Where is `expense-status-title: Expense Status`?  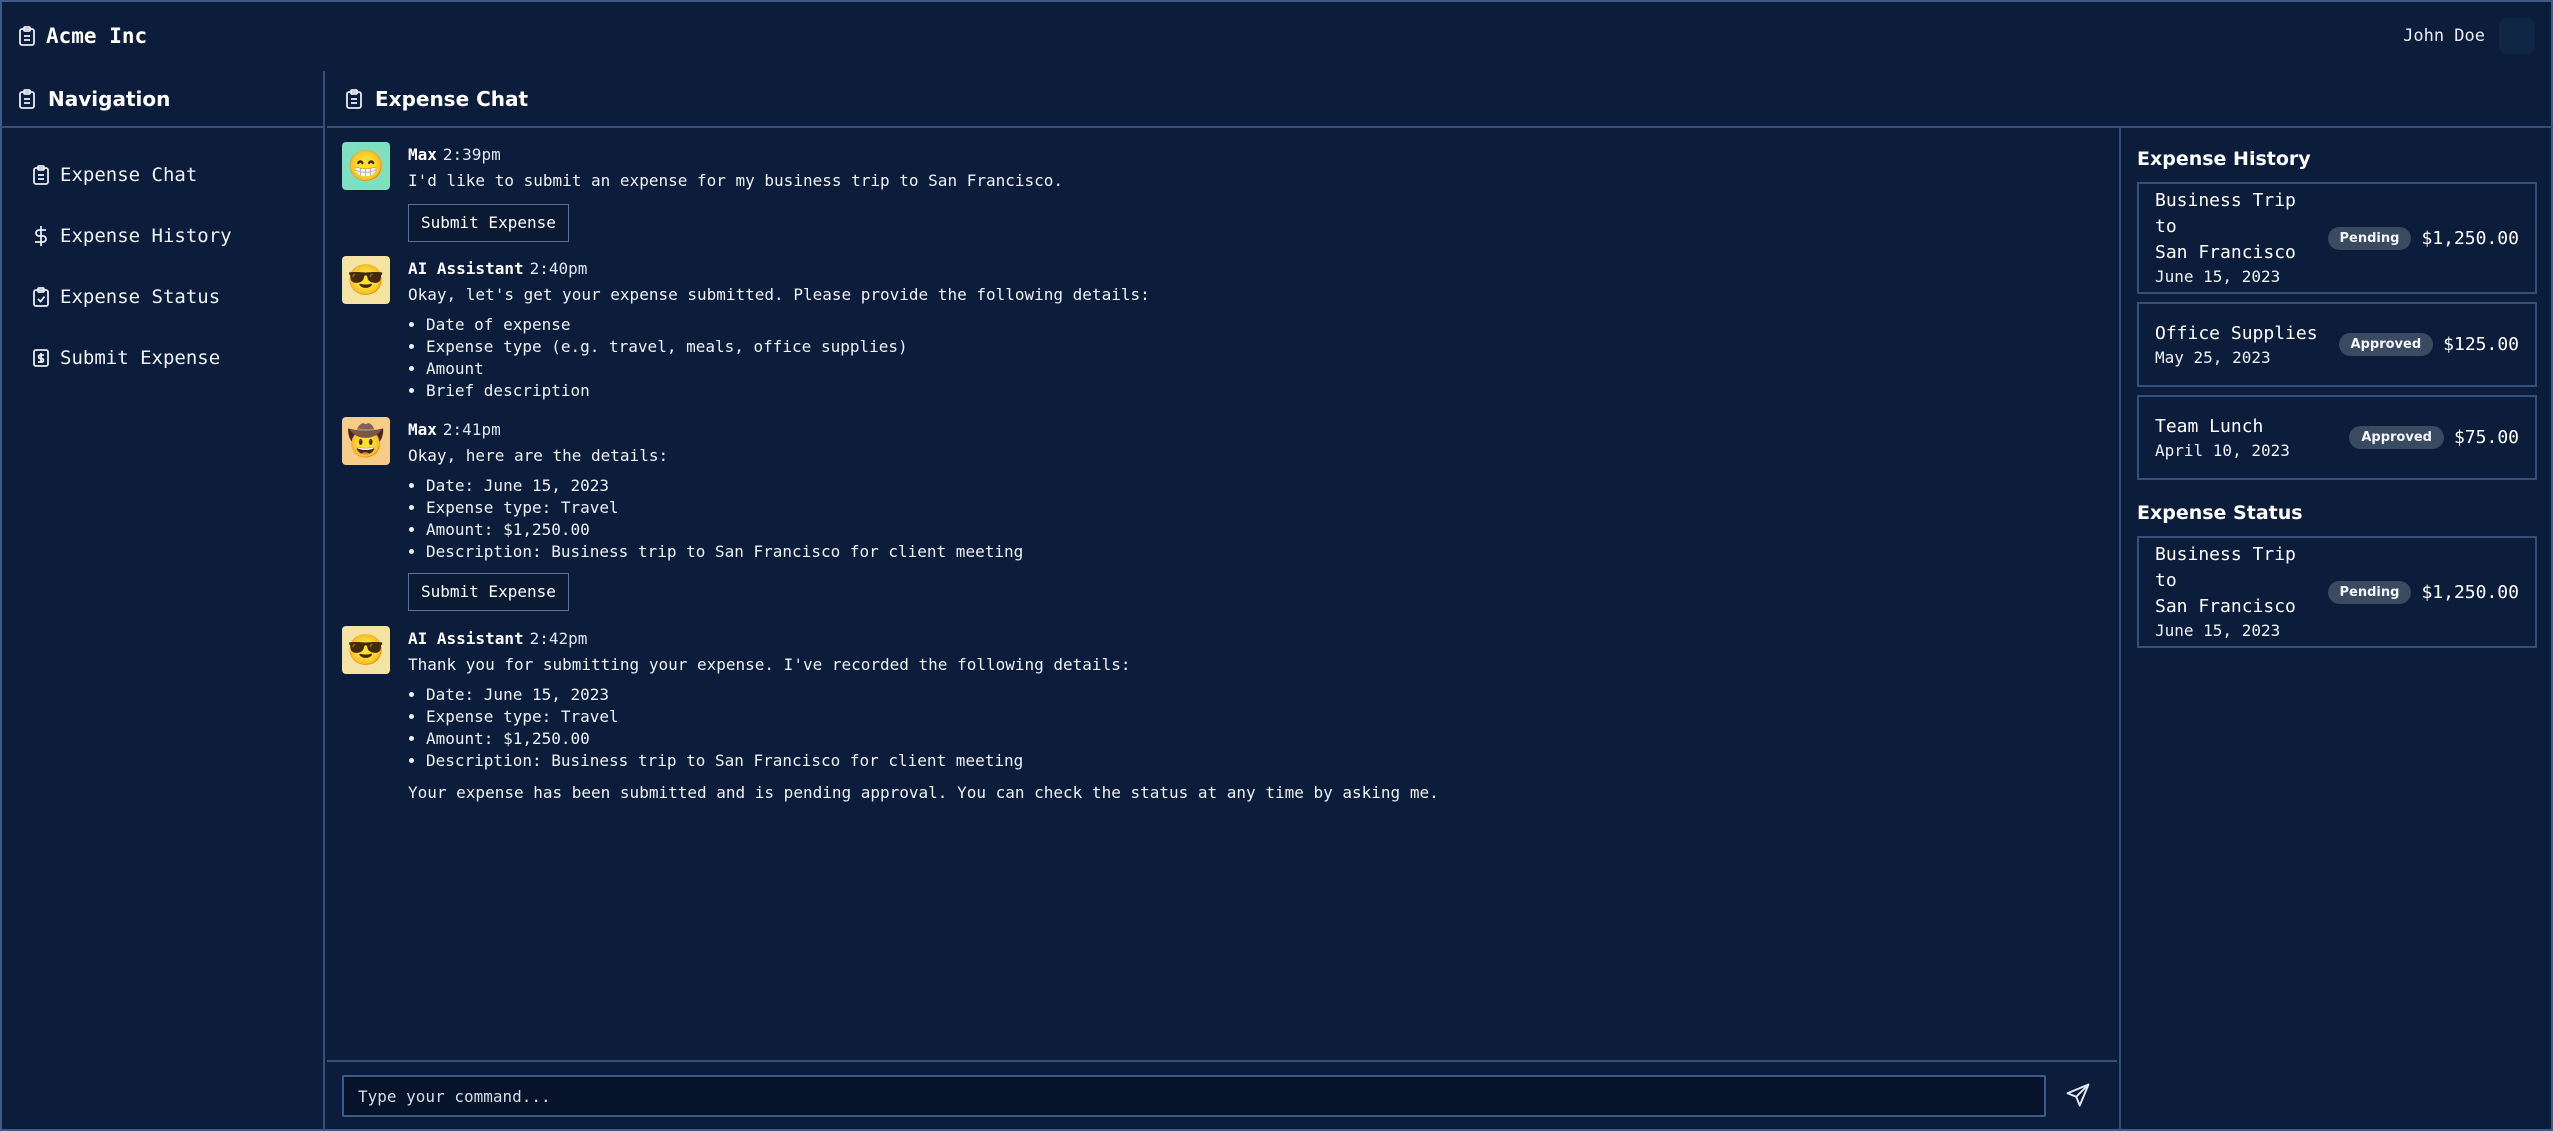
expense-status-title: Expense Status is located at coordinates (2220, 513).